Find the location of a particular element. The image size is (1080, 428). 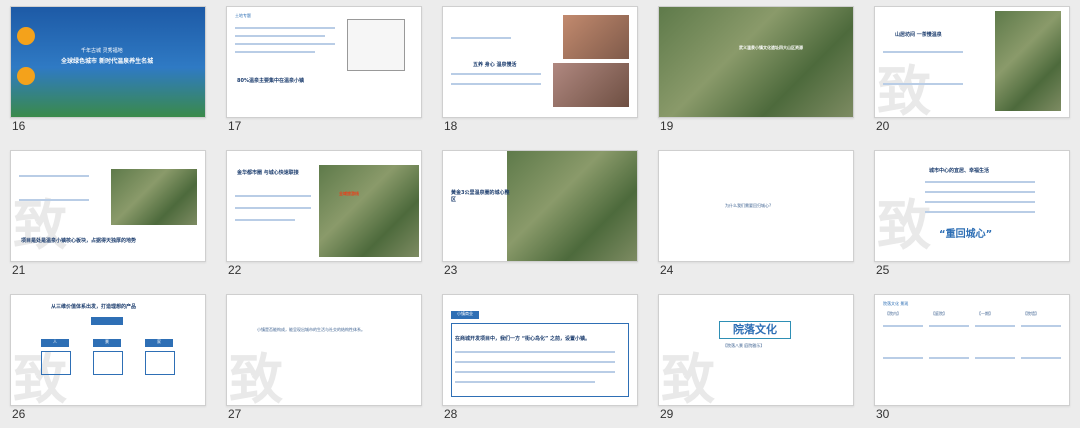

slide-thumbnail-24: 为什么我们需要回归城心? 24 is located at coordinates (756, 214).